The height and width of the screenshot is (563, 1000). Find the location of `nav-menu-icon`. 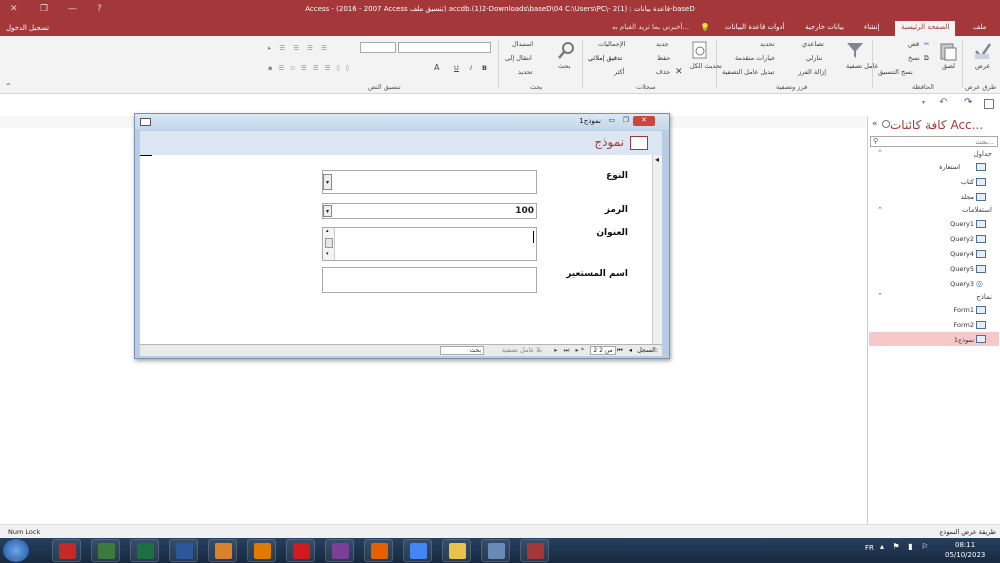

nav-menu-icon is located at coordinates (886, 124).